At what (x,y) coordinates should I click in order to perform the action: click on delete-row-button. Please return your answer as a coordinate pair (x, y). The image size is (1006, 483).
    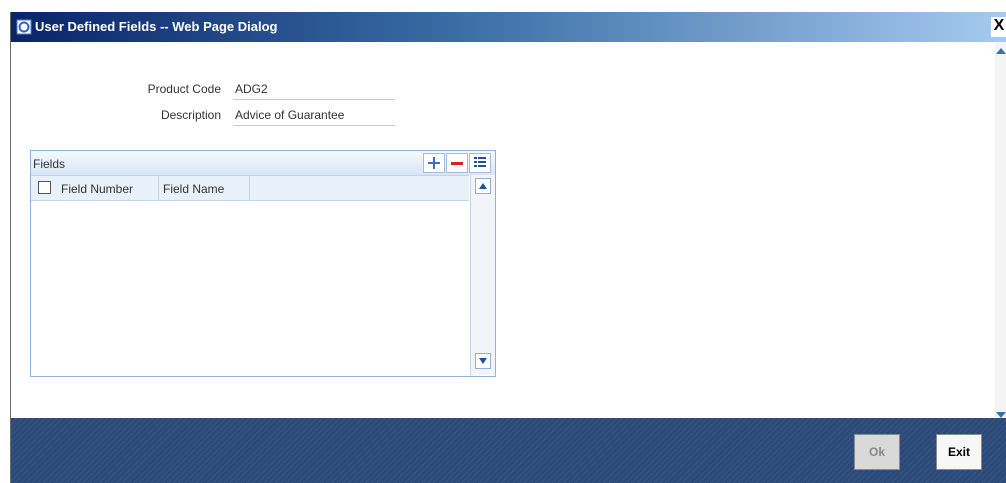
    Looking at the image, I should click on (457, 163).